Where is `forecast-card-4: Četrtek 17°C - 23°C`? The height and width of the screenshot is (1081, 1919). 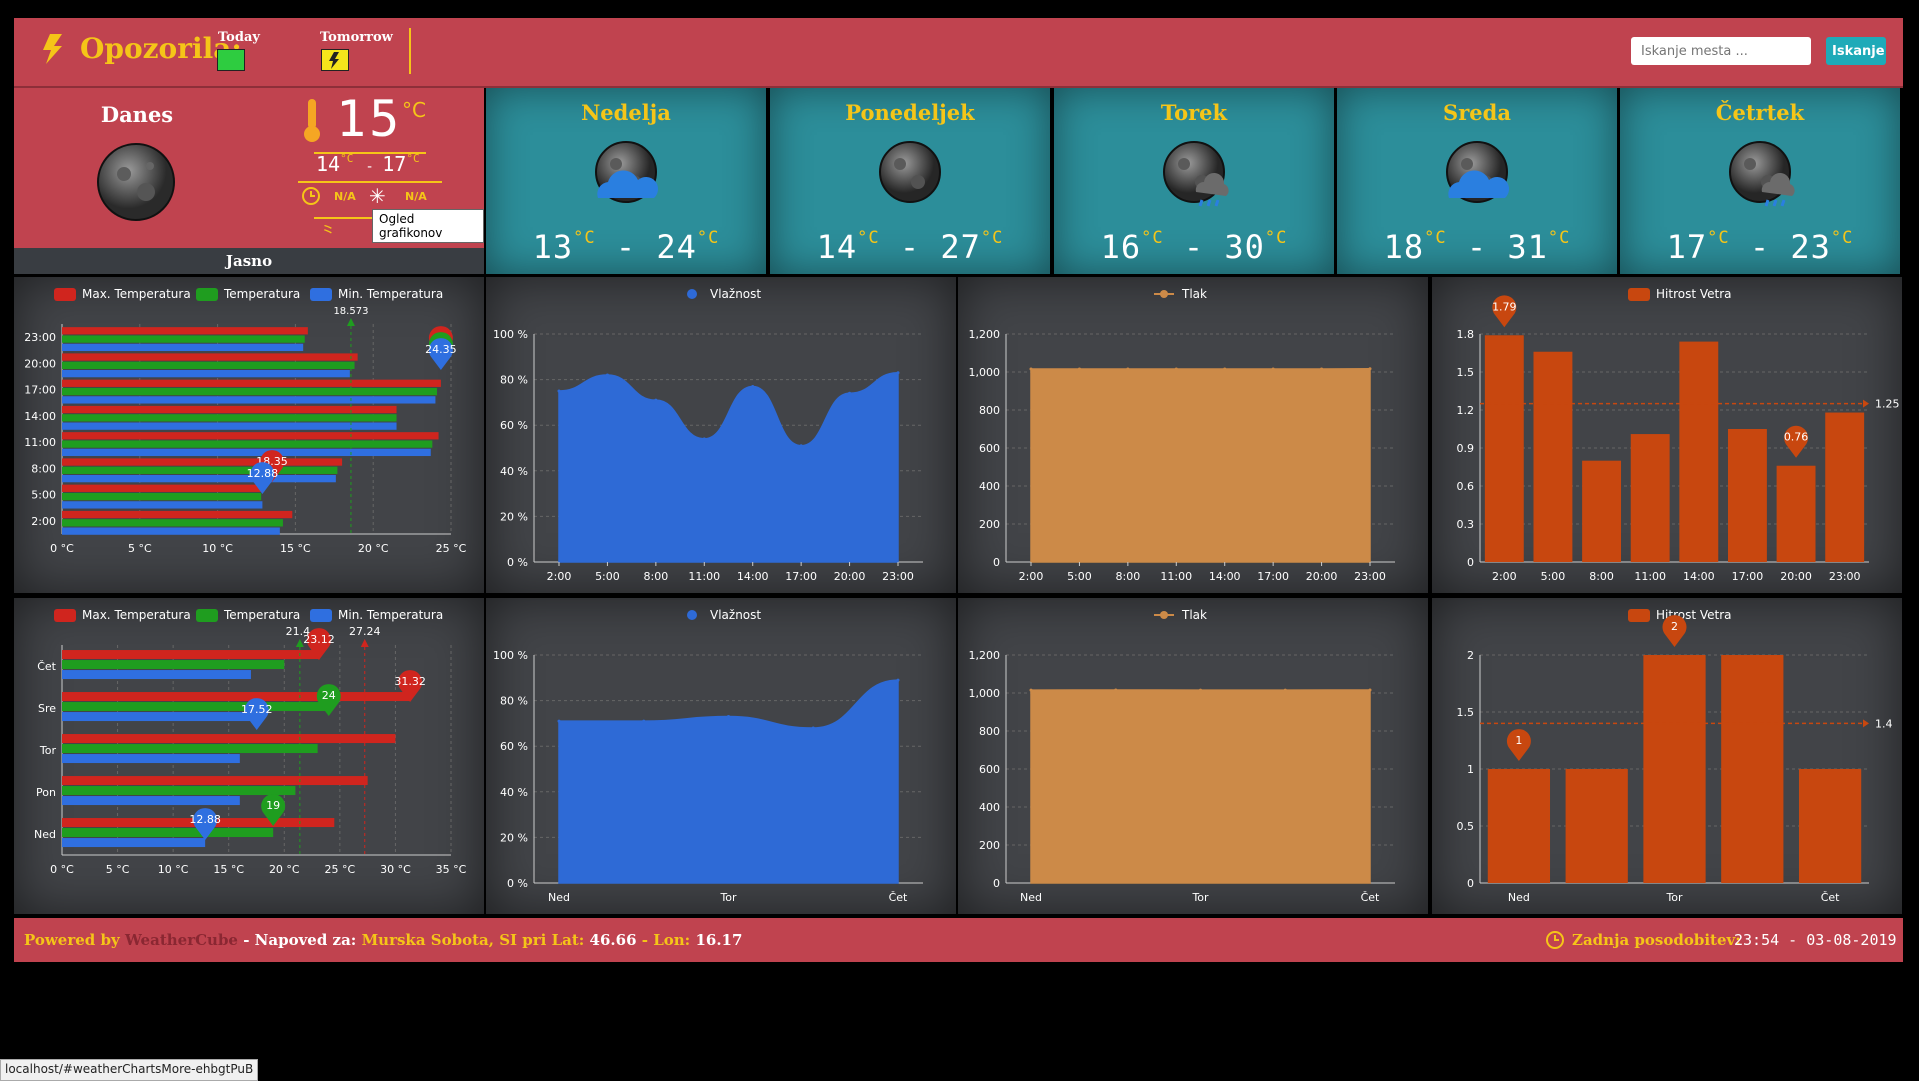
forecast-card-4: Četrtek 17°C - 23°C is located at coordinates (1760, 181).